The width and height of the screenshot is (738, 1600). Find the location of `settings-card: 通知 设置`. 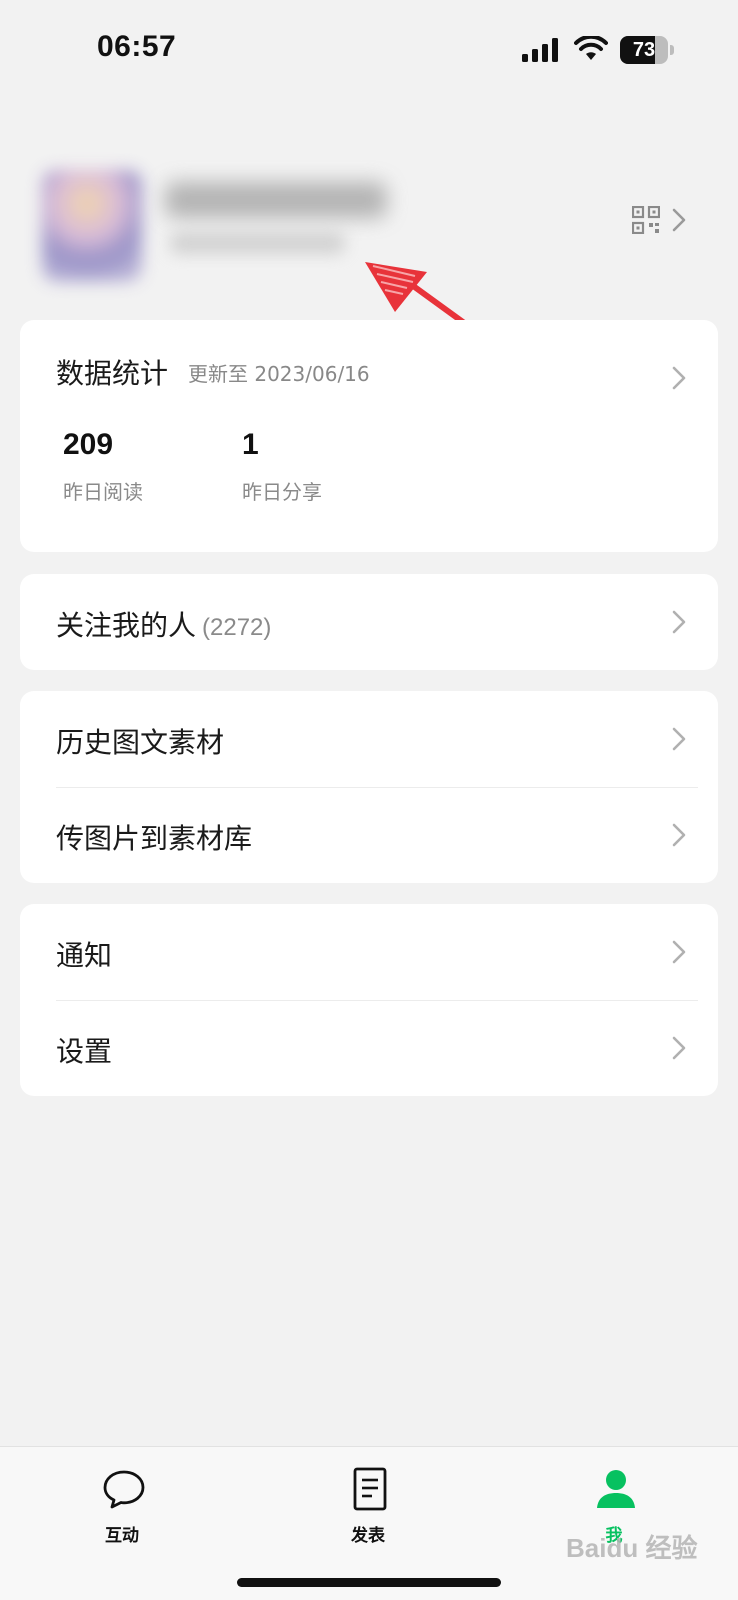

settings-card: 通知 设置 is located at coordinates (369, 1000).